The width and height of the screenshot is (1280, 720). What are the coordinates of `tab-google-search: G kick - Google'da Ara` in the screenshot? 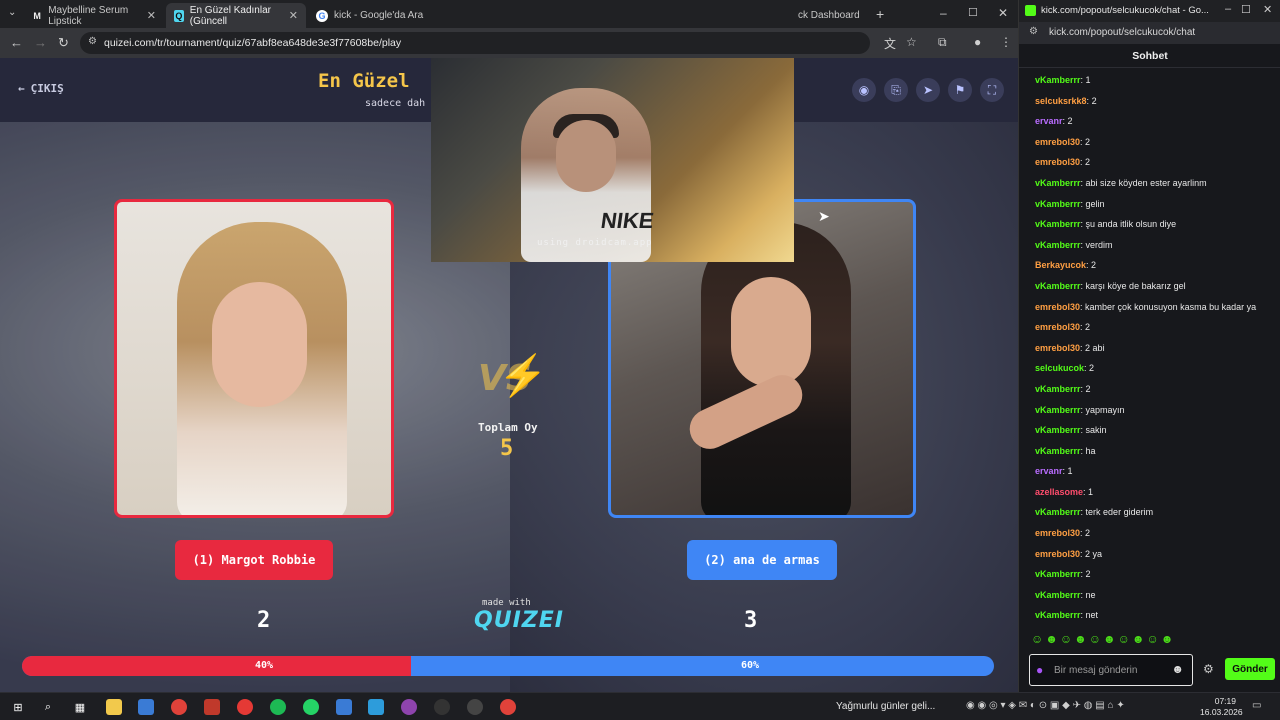 It's located at (370, 15).